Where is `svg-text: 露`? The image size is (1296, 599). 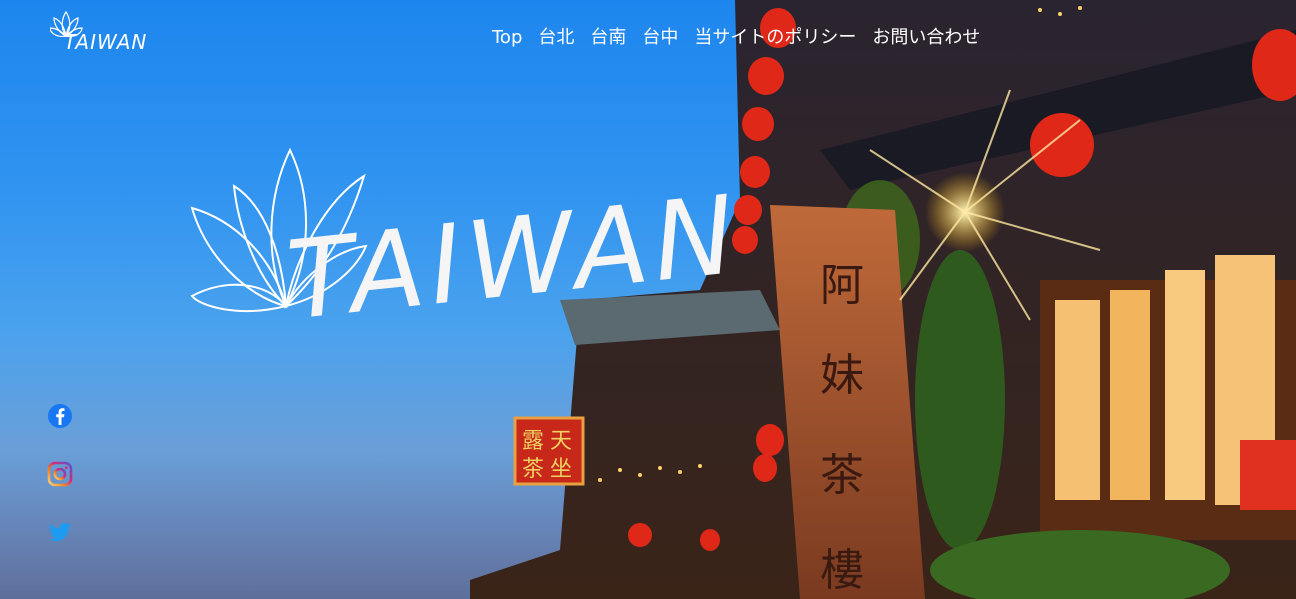
svg-text: 露 is located at coordinates (533, 441).